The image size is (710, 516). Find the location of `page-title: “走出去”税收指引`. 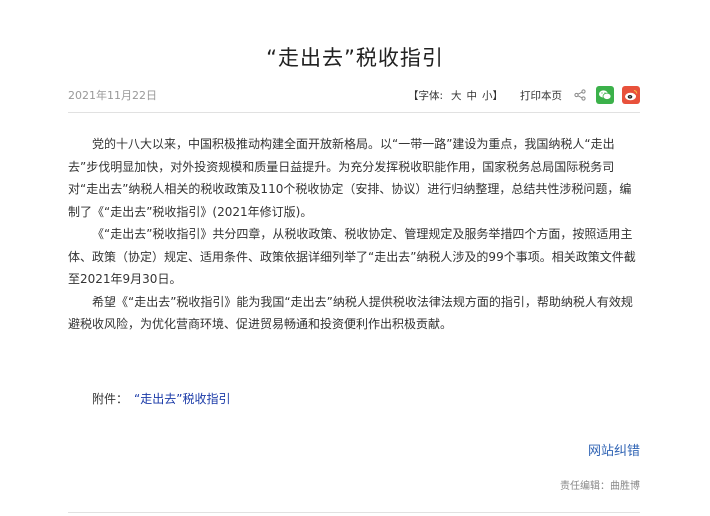

page-title: “走出去”税收指引 is located at coordinates (355, 58).